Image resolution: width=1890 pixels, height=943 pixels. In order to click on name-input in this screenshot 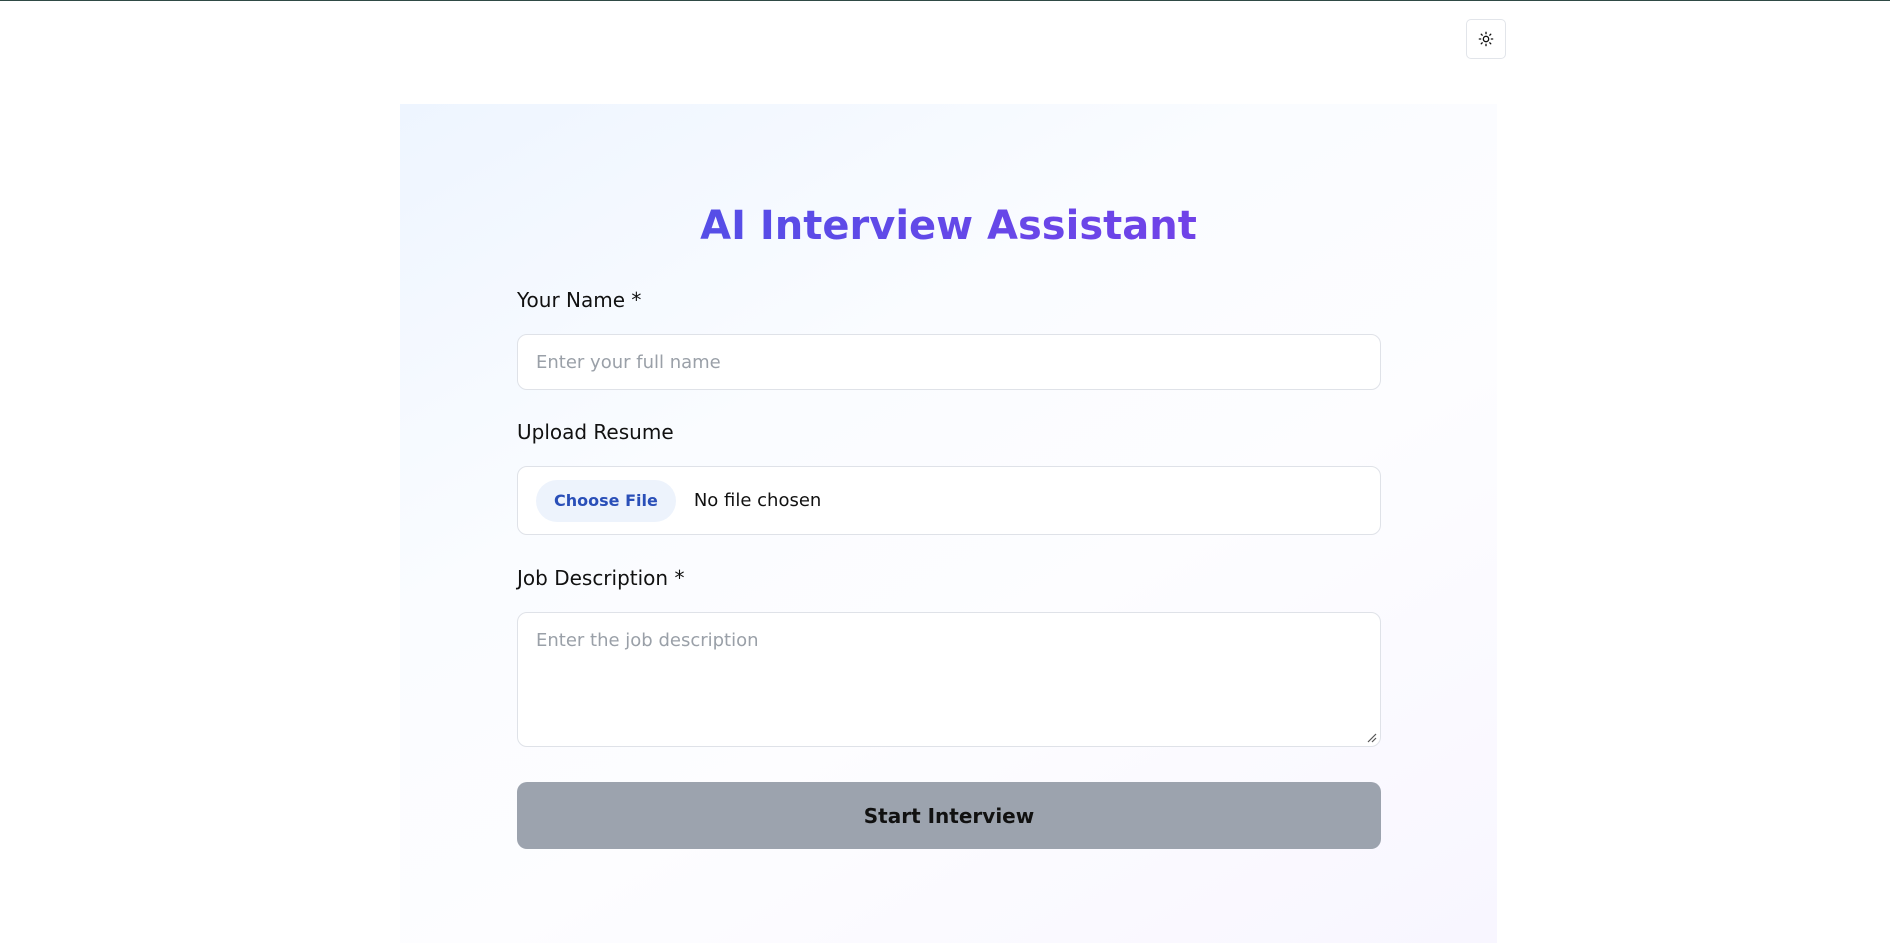, I will do `click(949, 362)`.